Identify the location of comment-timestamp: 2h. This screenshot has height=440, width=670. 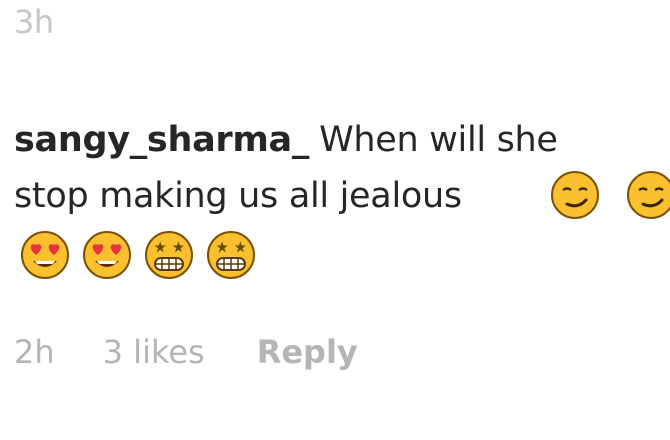
(34, 352).